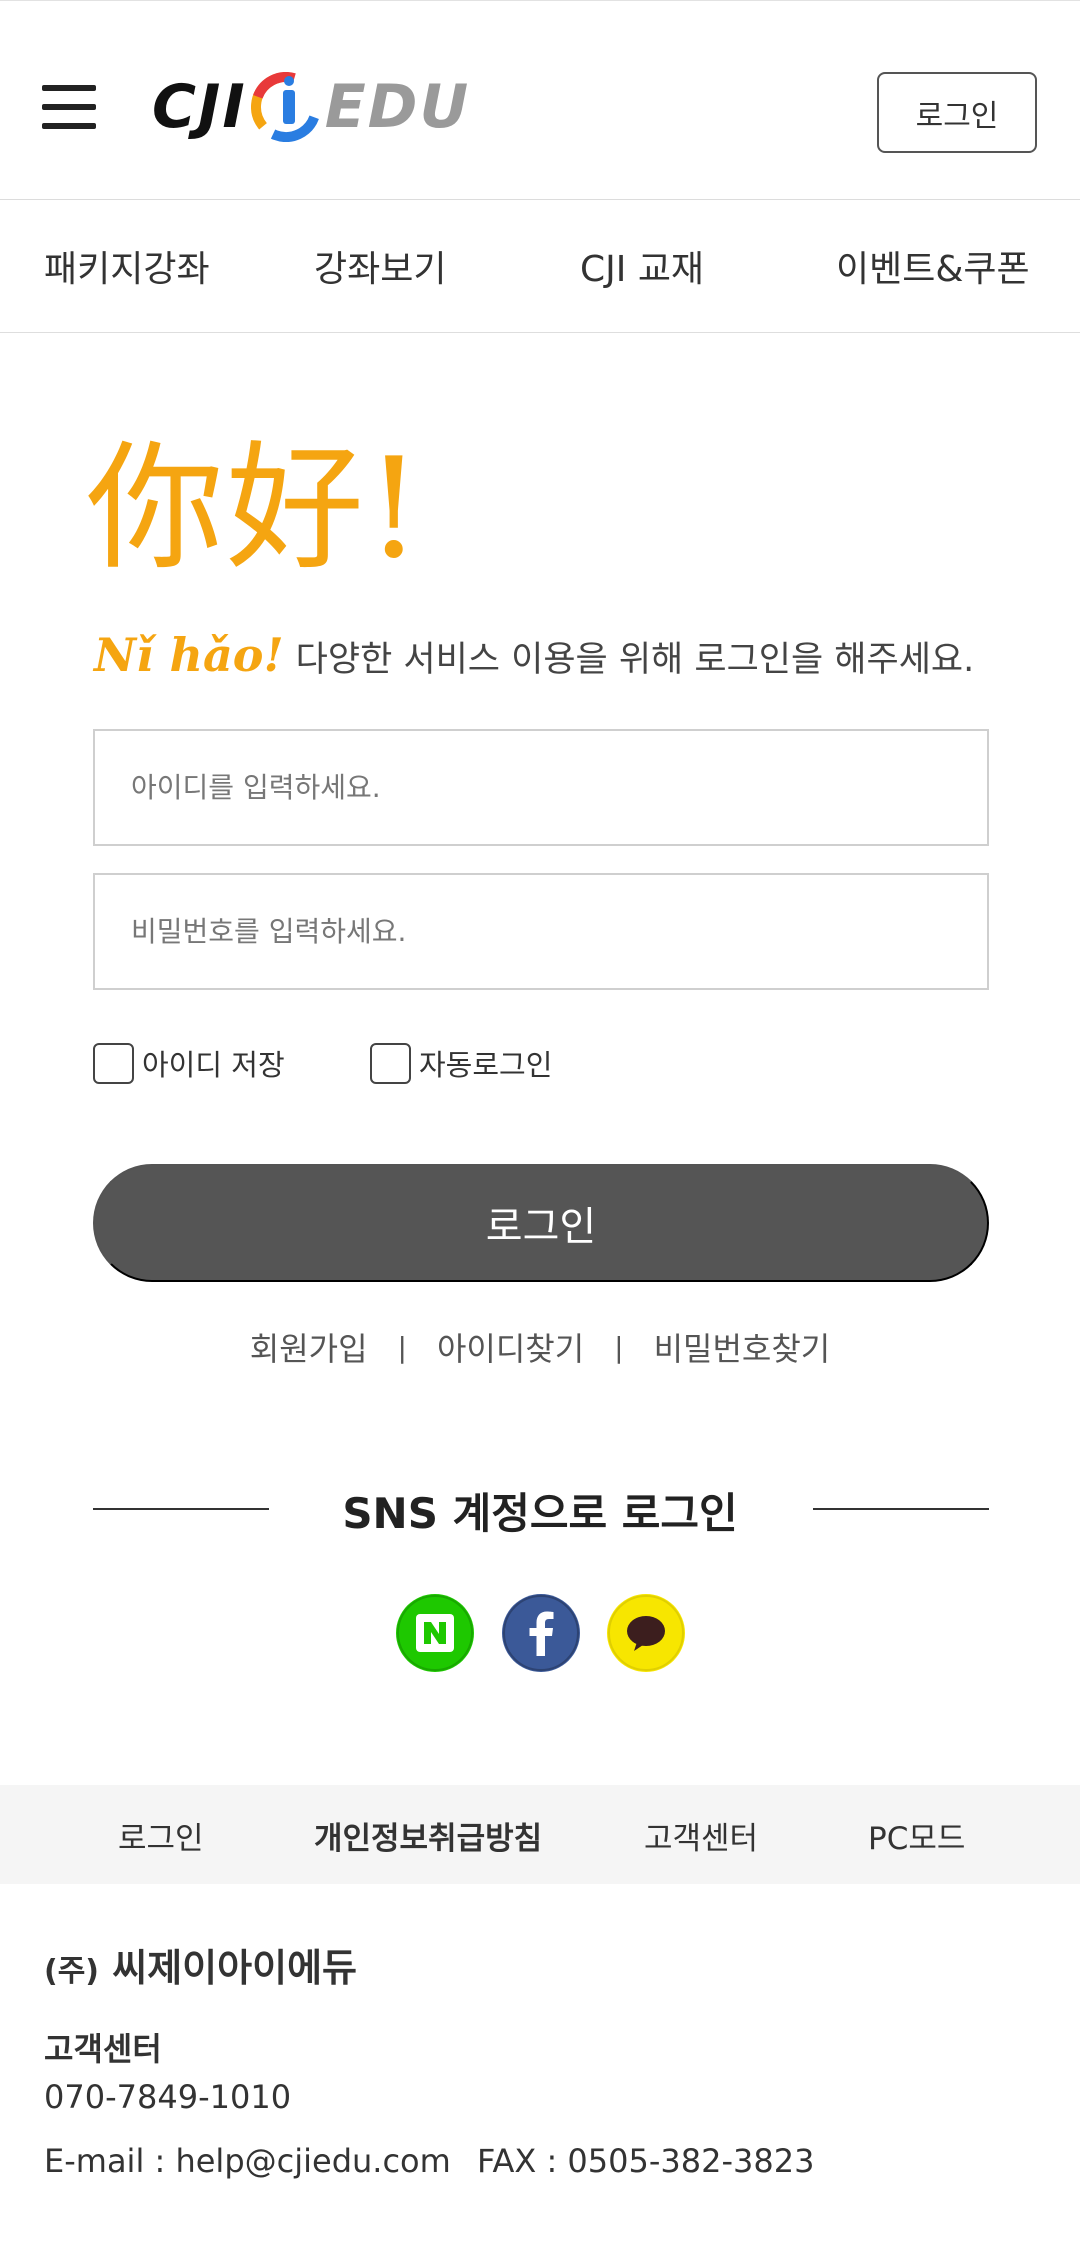  Describe the element at coordinates (541, 1223) in the screenshot. I see `login-button: 로그인` at that location.